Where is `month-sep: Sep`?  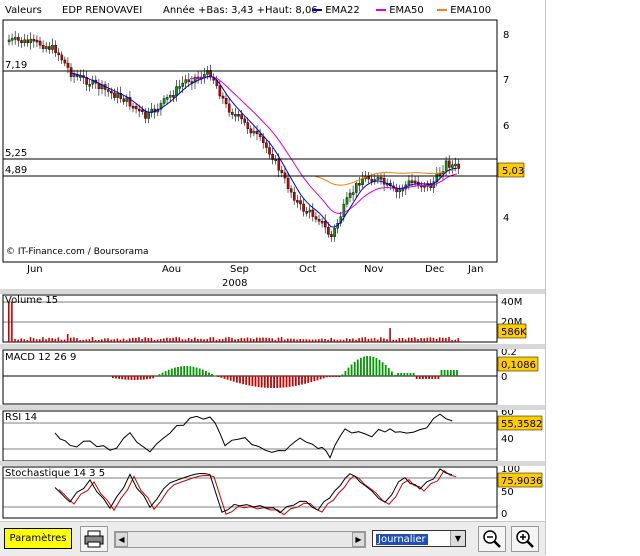 month-sep: Sep is located at coordinates (239, 269).